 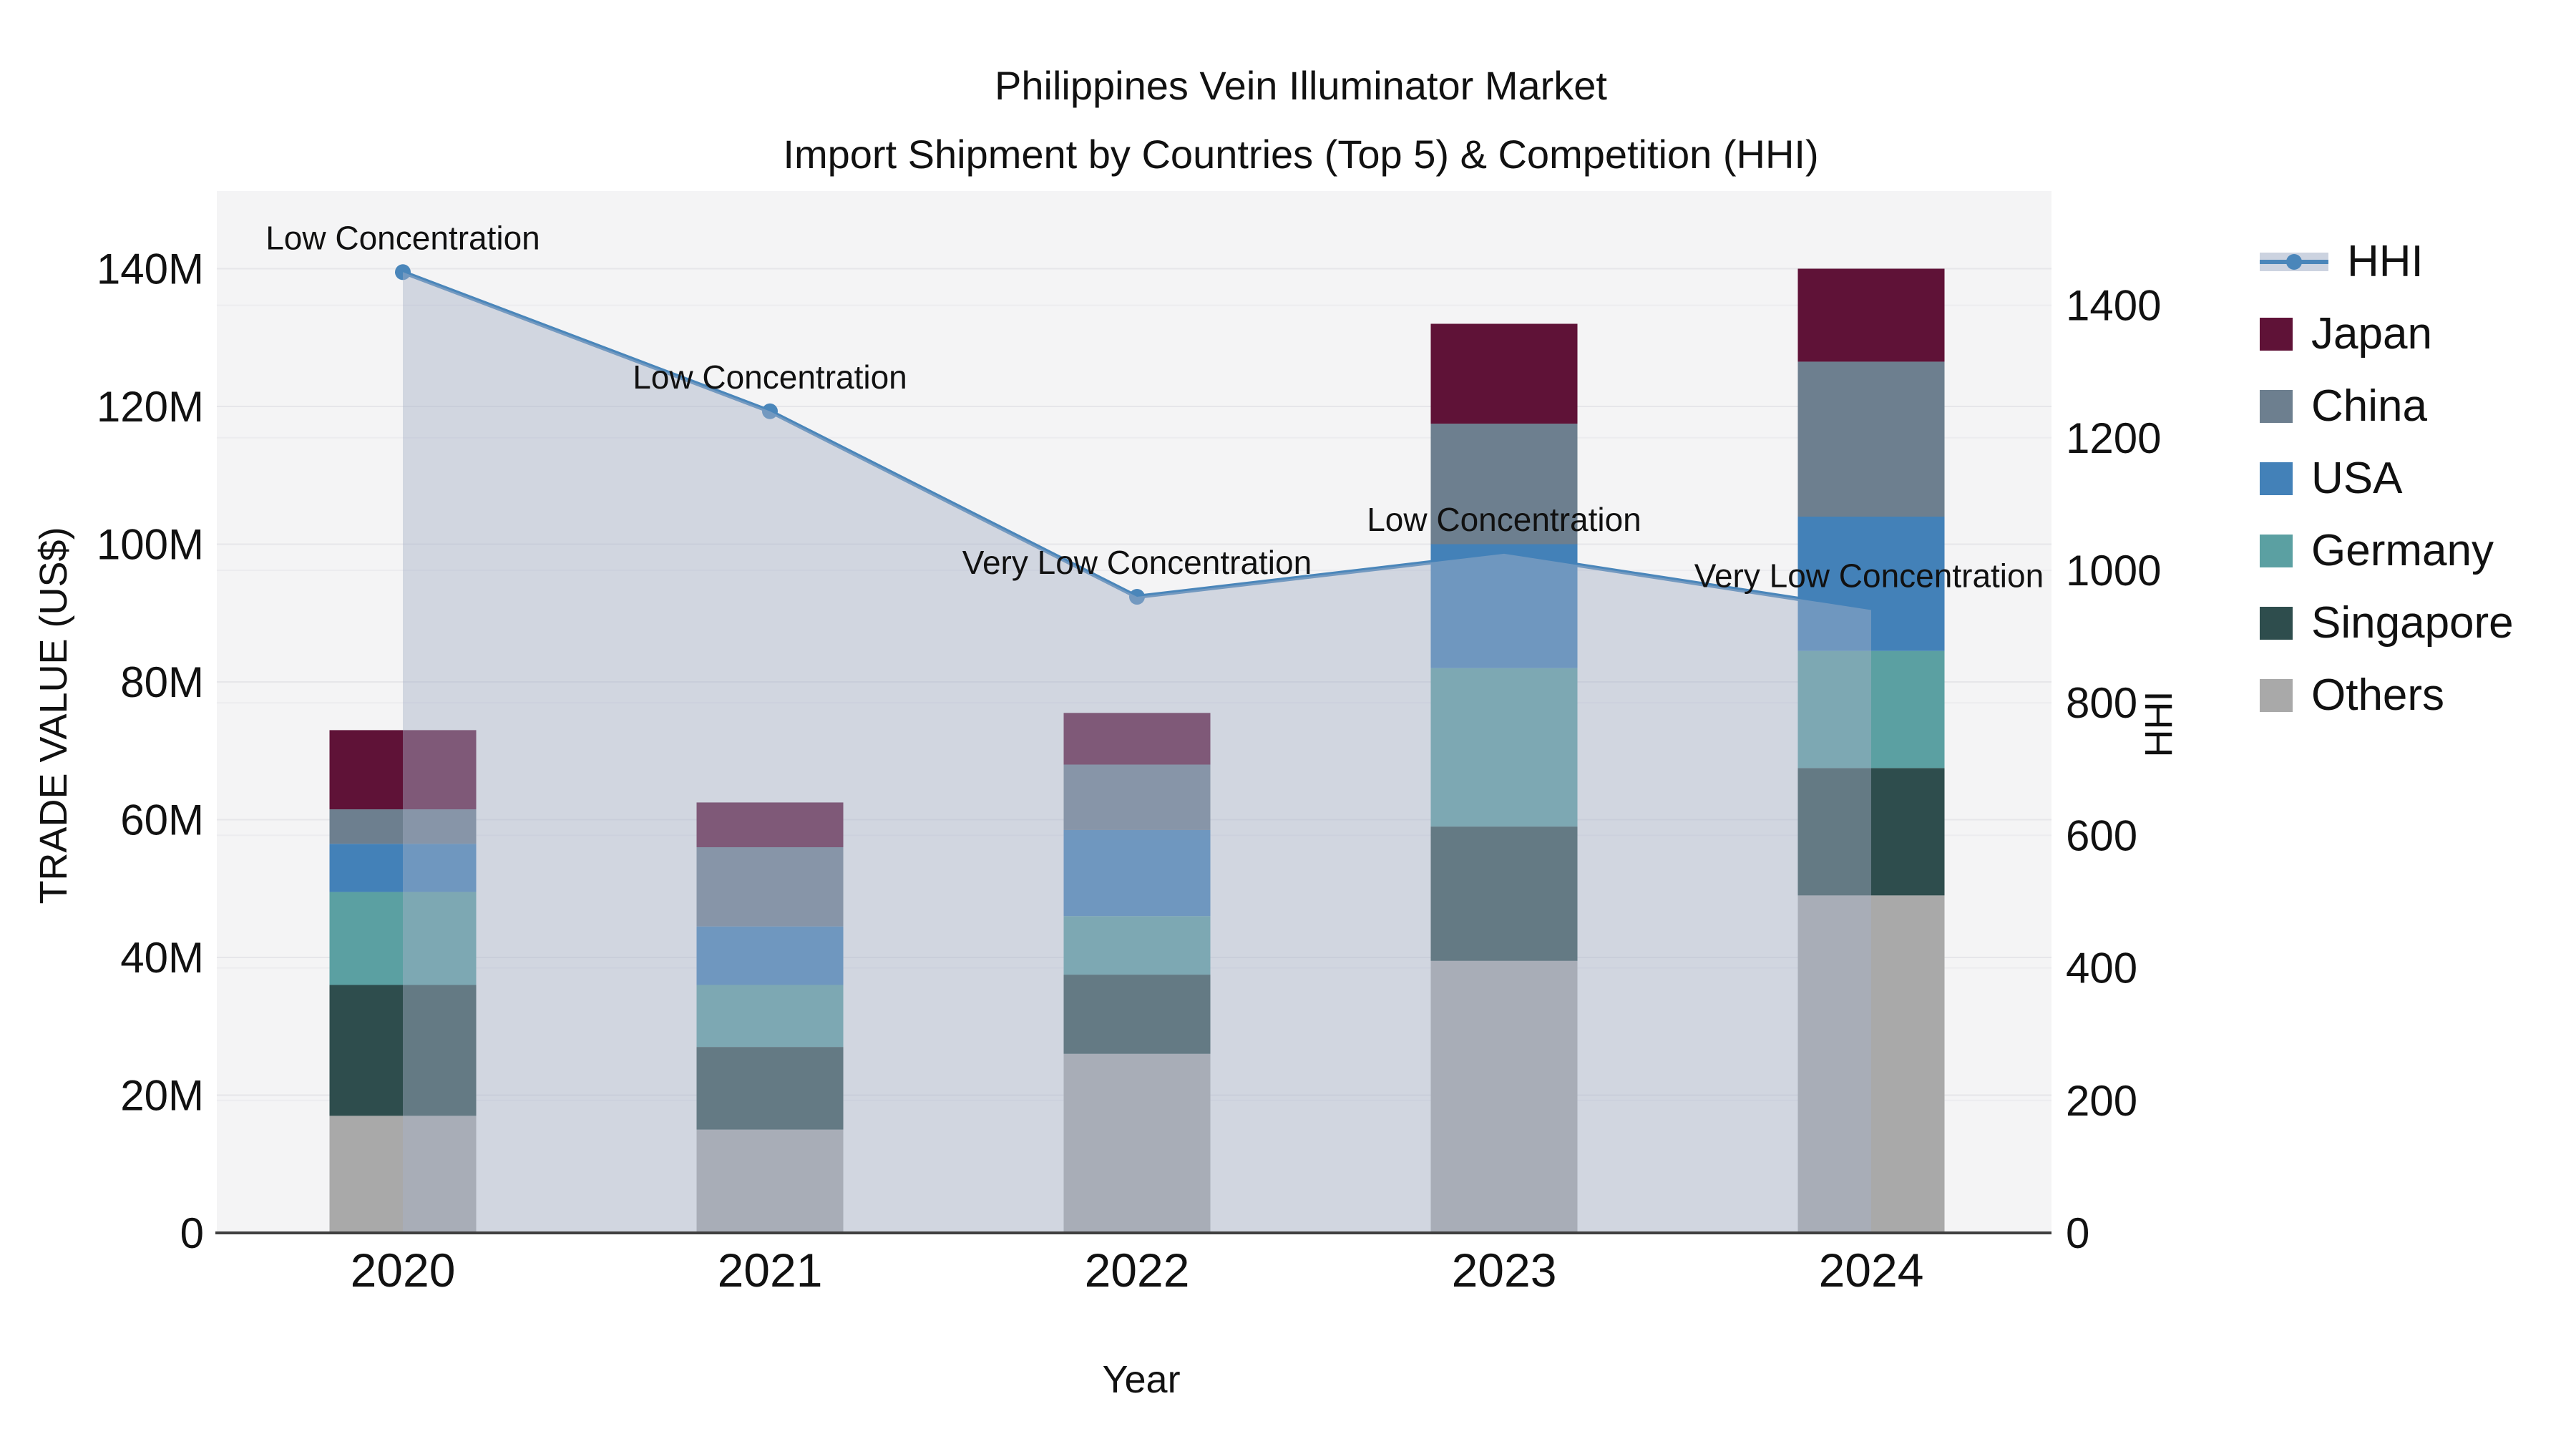 I want to click on legend-label-usa: USA, so click(x=2357, y=478).